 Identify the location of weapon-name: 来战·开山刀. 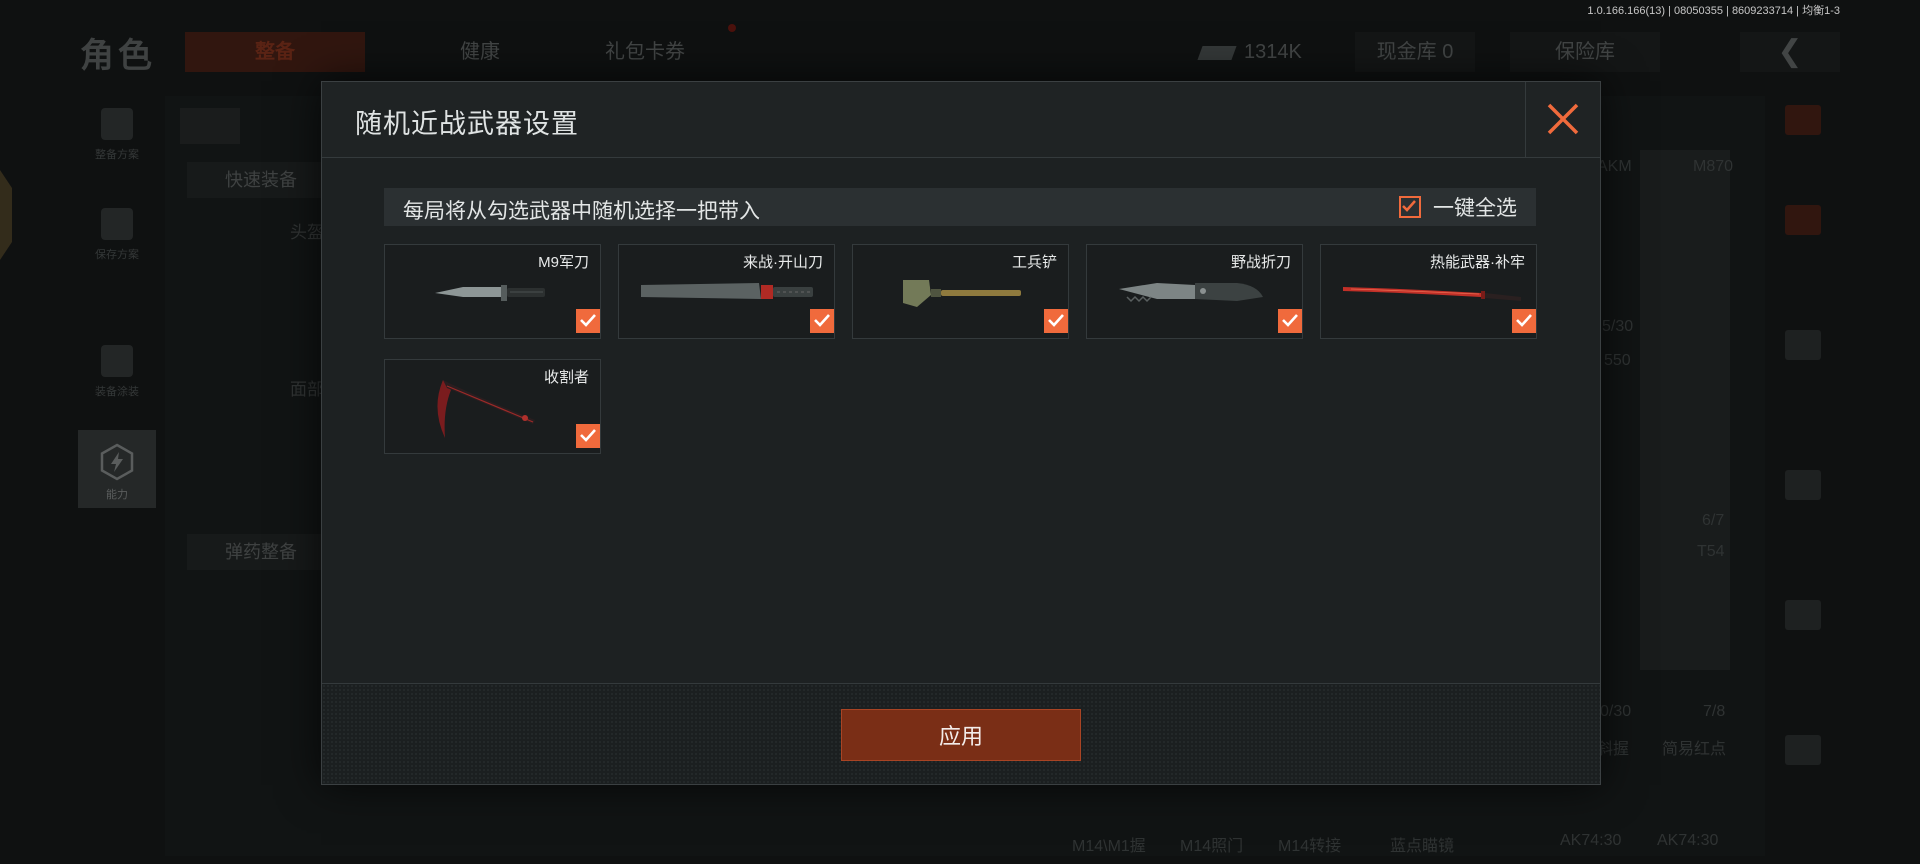
(783, 262).